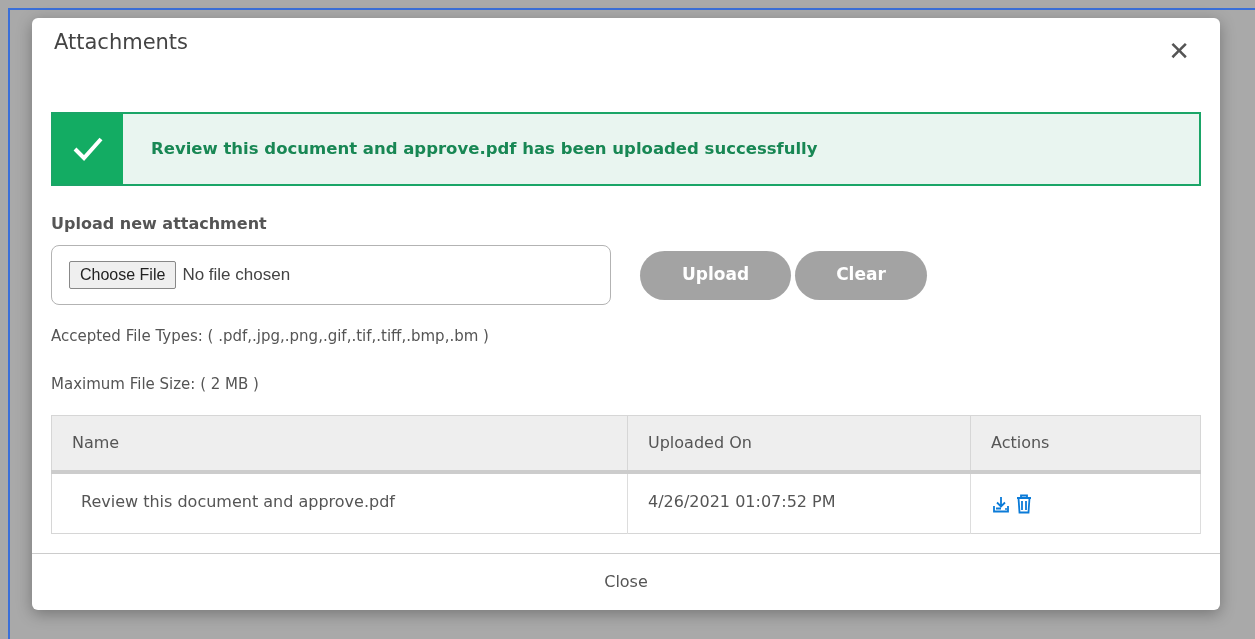 The width and height of the screenshot is (1255, 639). I want to click on upload-note: Accepted File Types: ( .pdf,.jpg,.png,.gif,.tif,.tiff,.bmp,.bm ), so click(270, 336).